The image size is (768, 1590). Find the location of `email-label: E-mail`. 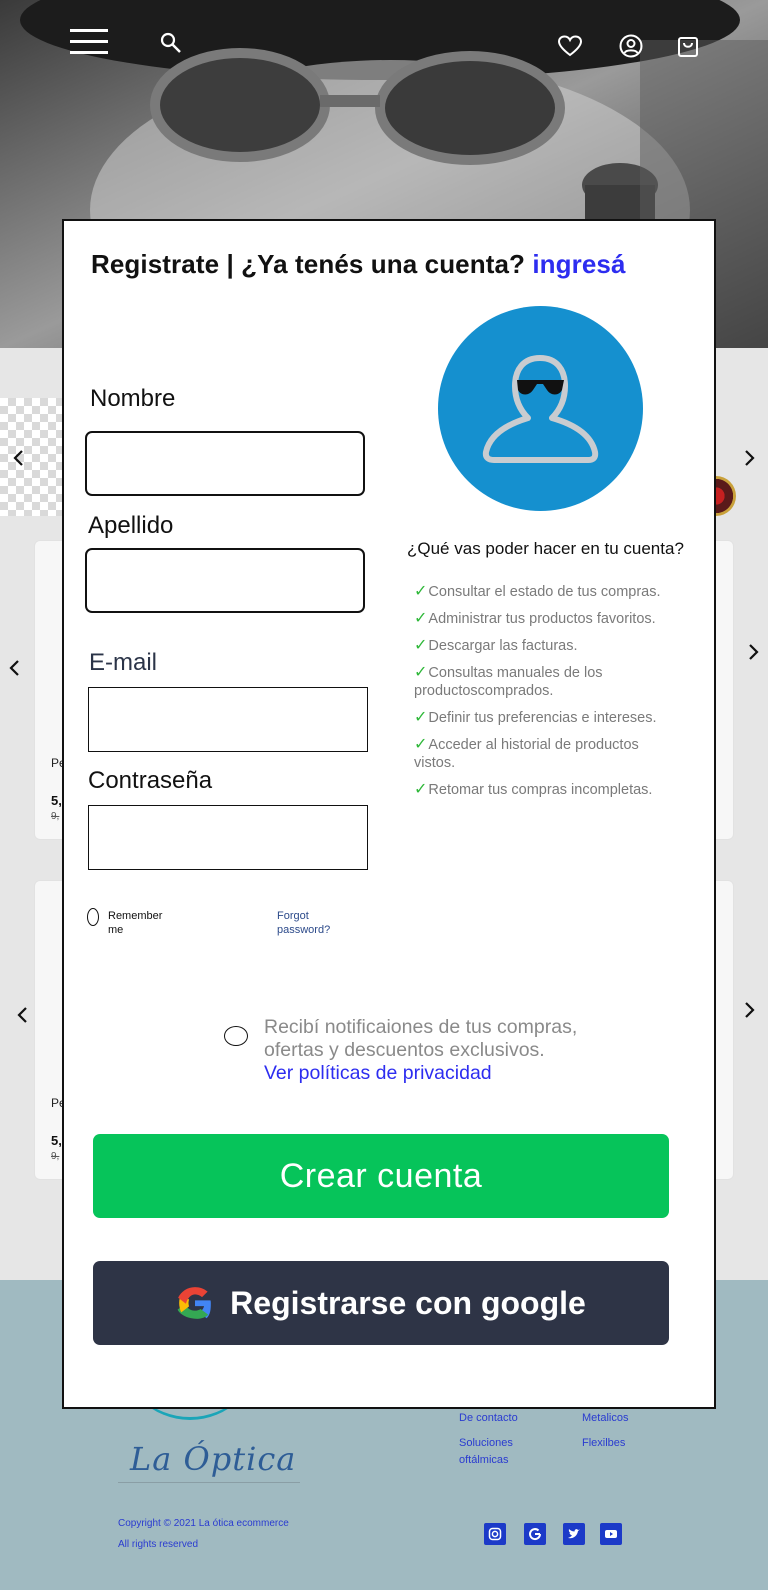

email-label: E-mail is located at coordinates (123, 662).